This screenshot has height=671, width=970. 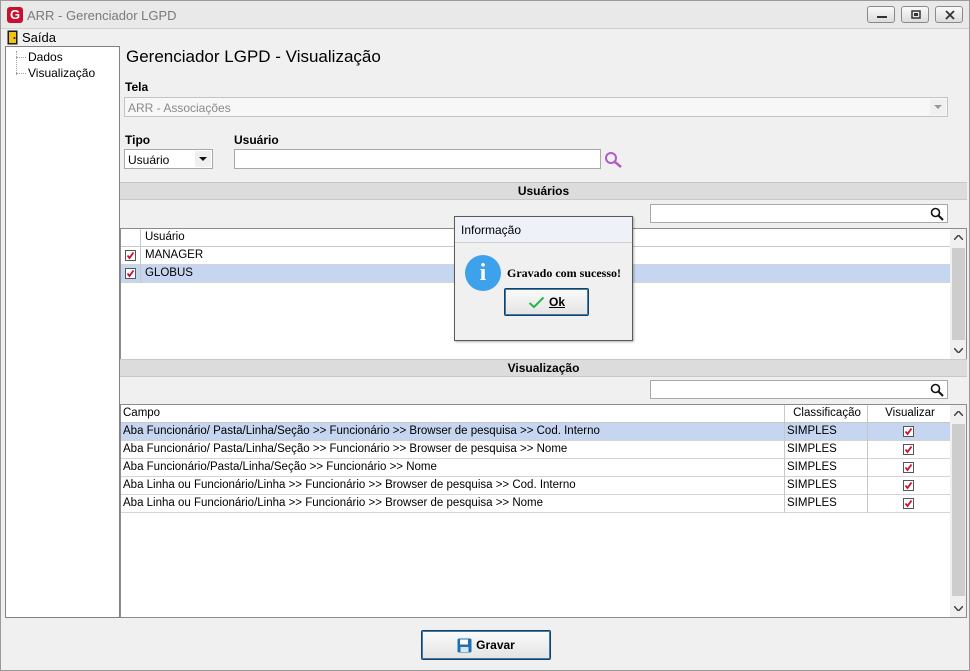 I want to click on close-button, so click(x=949, y=14).